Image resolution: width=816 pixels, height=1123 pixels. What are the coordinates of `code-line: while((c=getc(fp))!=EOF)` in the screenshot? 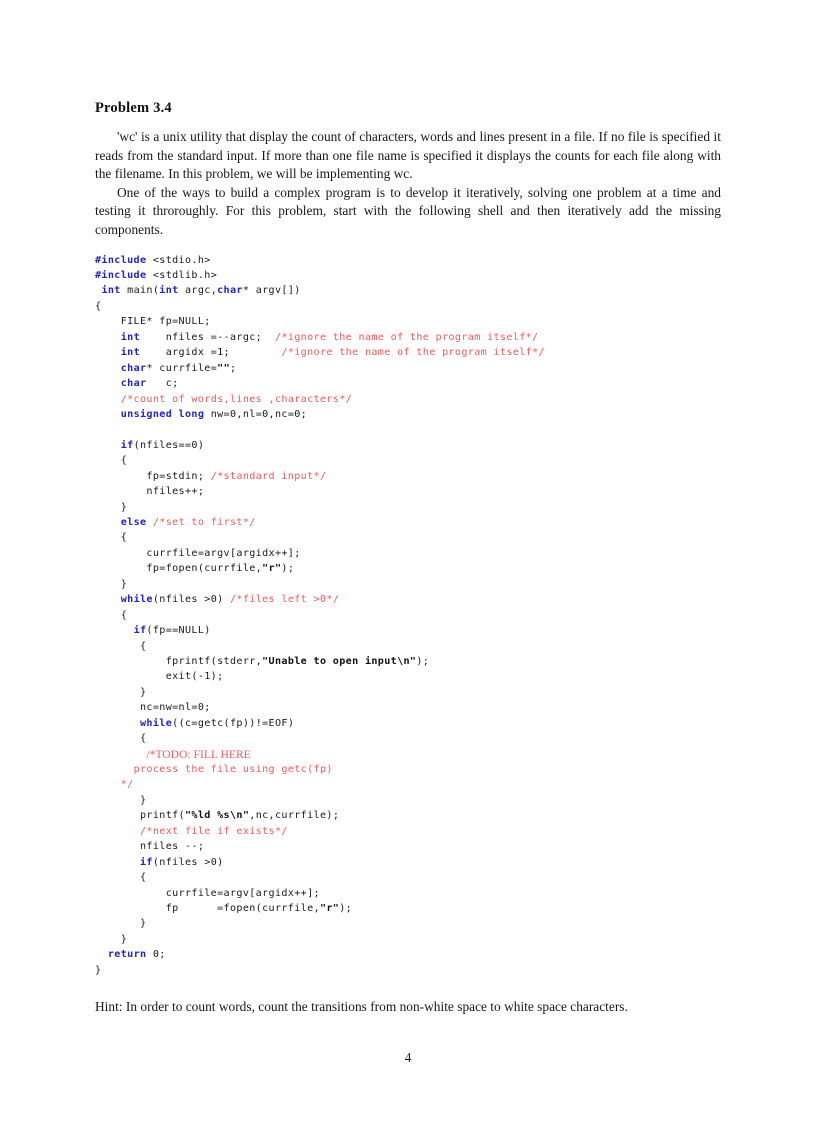 It's located at (408, 723).